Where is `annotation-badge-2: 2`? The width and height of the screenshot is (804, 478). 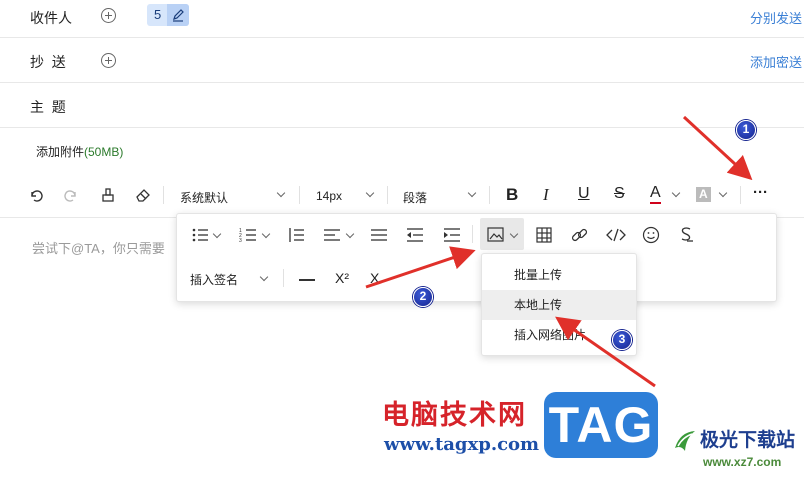
annotation-badge-2: 2 is located at coordinates (423, 297).